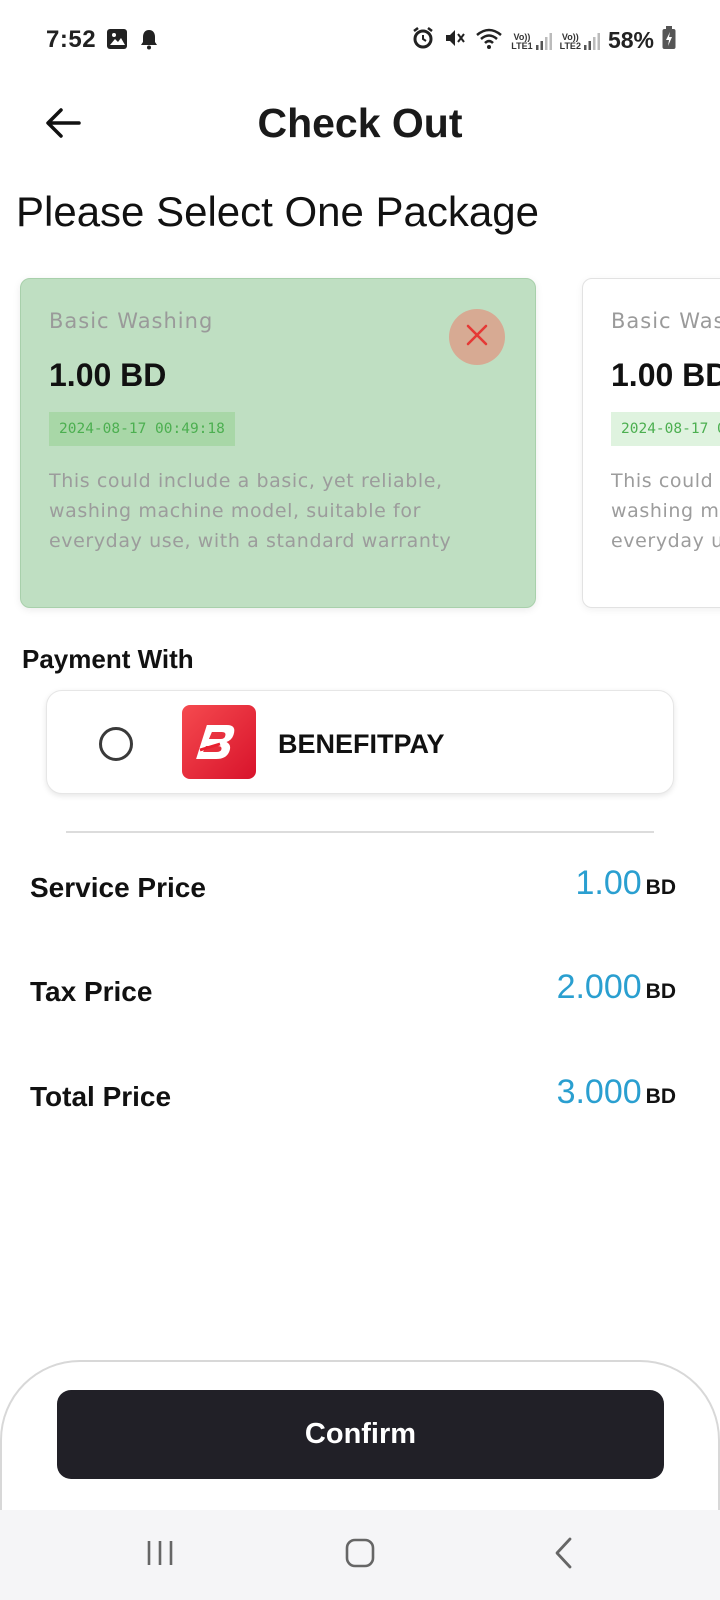 Image resolution: width=720 pixels, height=1600 pixels. Describe the element at coordinates (630, 40) in the screenshot. I see `battery-percent: 58%` at that location.